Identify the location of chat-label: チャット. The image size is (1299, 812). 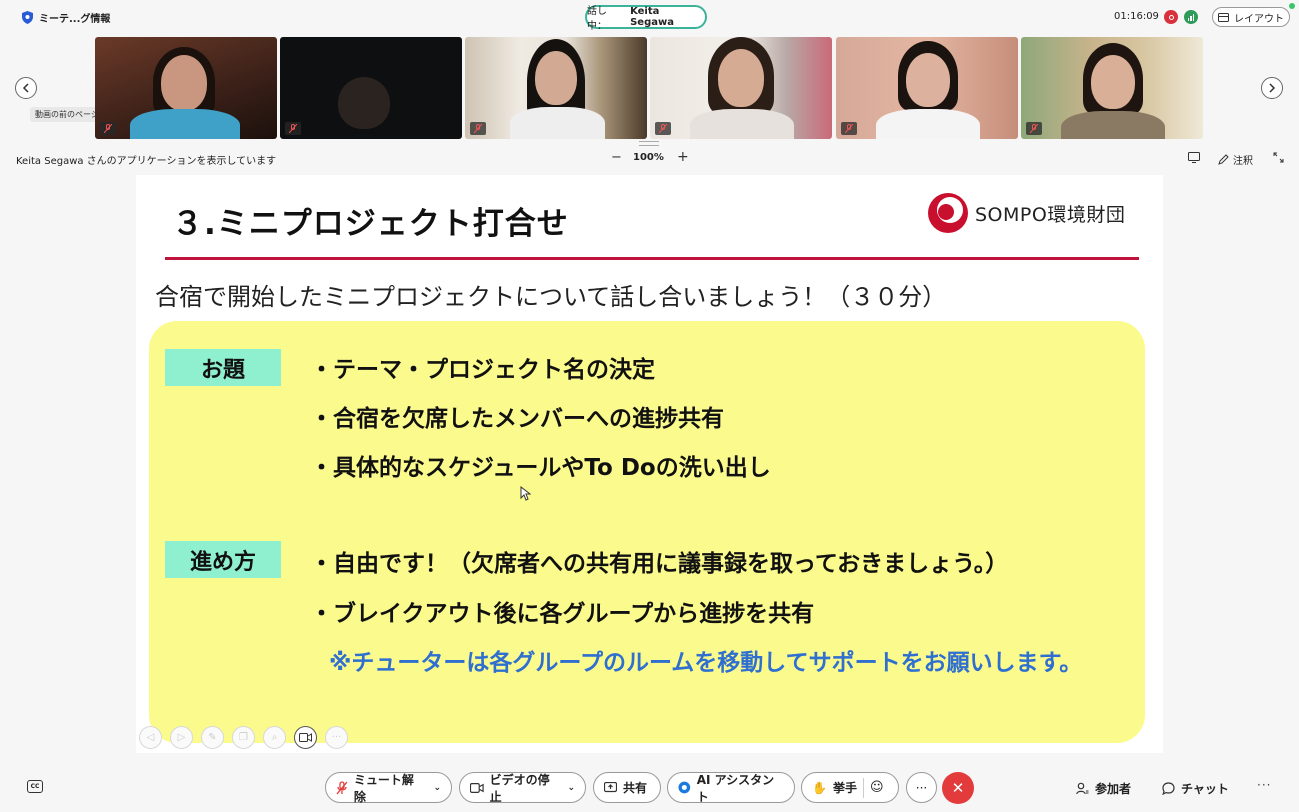
(1205, 789).